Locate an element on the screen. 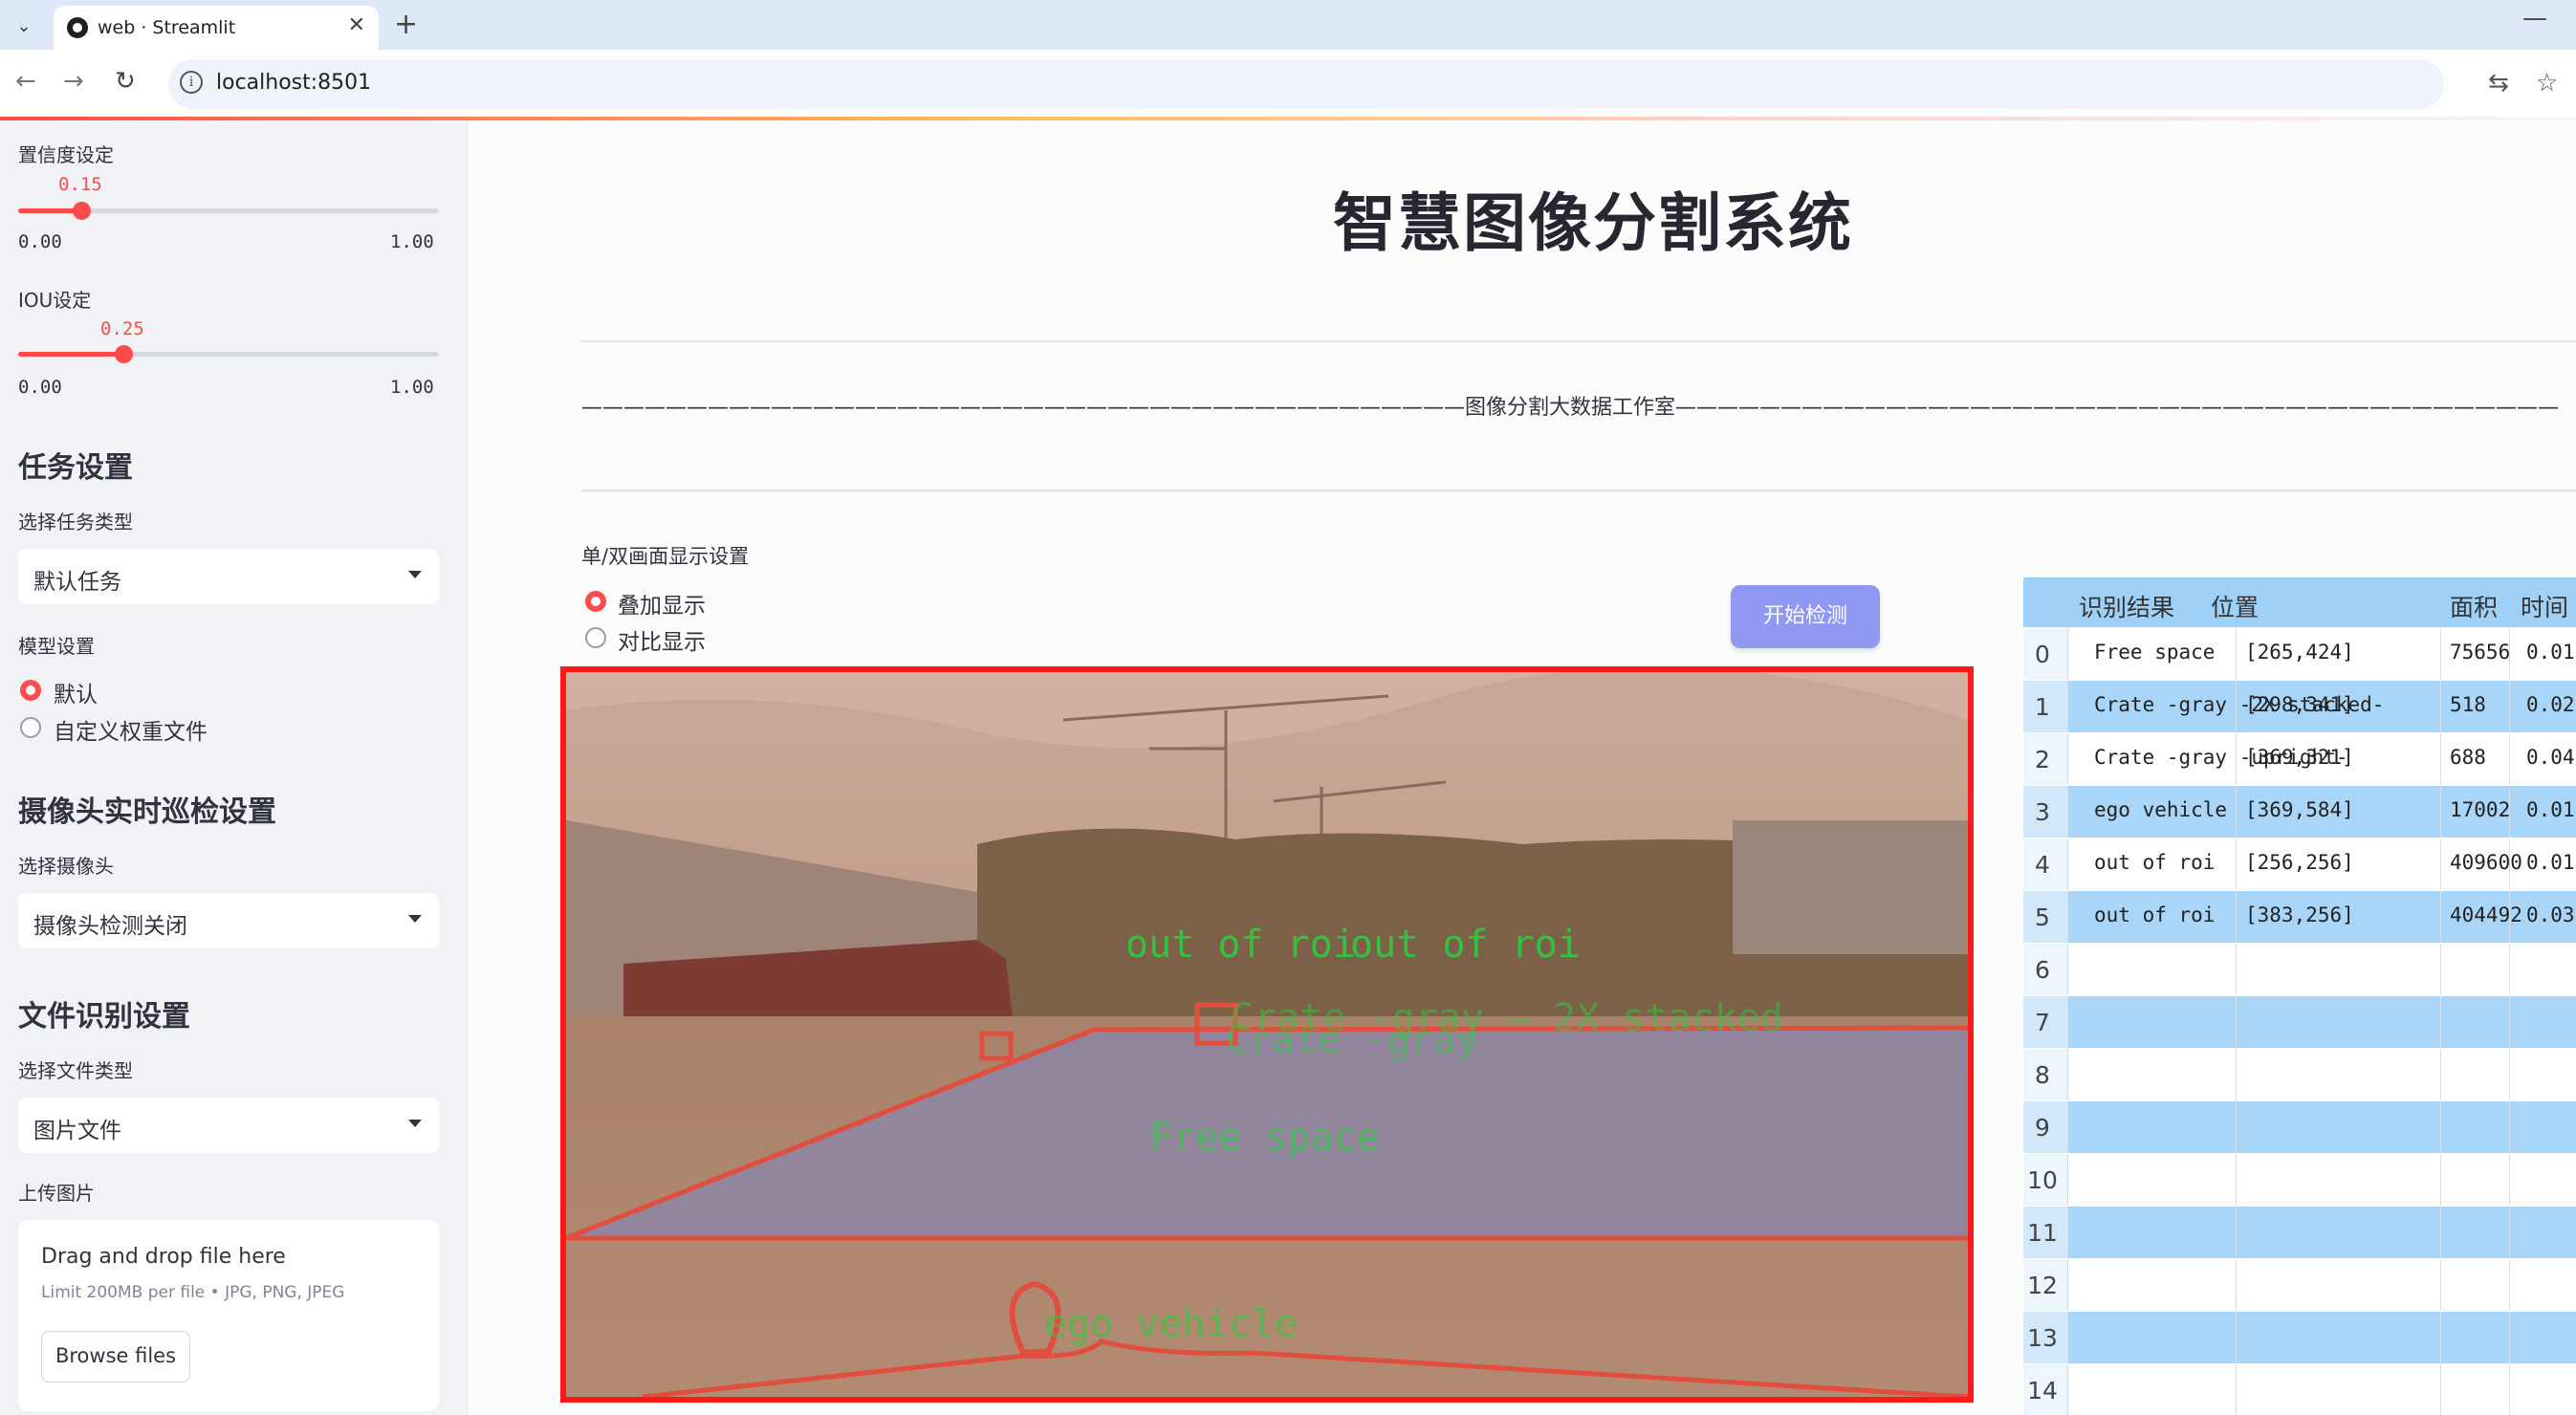 This screenshot has width=2576, height=1415. minimize-window-icon: — is located at coordinates (2534, 18).